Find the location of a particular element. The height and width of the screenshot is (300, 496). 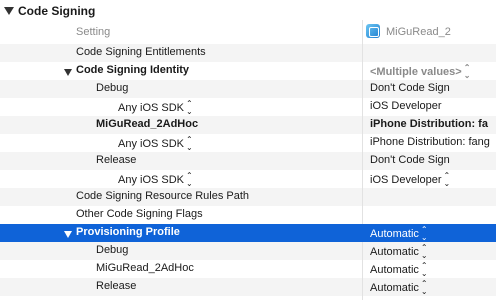

setting-row-identity-adhoc: MiGuRead_2AdHoc iPhone Distribution: fa is located at coordinates (248, 125).